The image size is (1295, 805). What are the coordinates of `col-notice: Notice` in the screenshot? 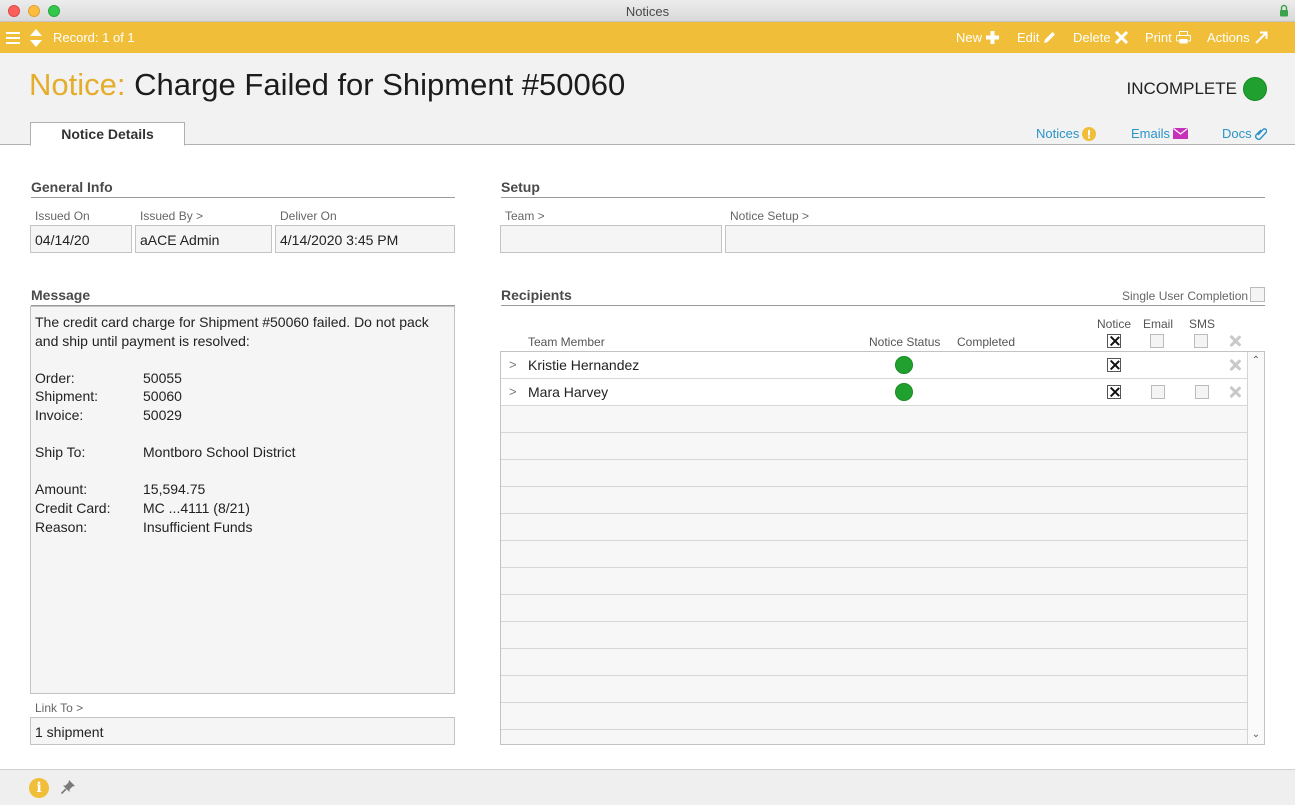 It's located at (1114, 324).